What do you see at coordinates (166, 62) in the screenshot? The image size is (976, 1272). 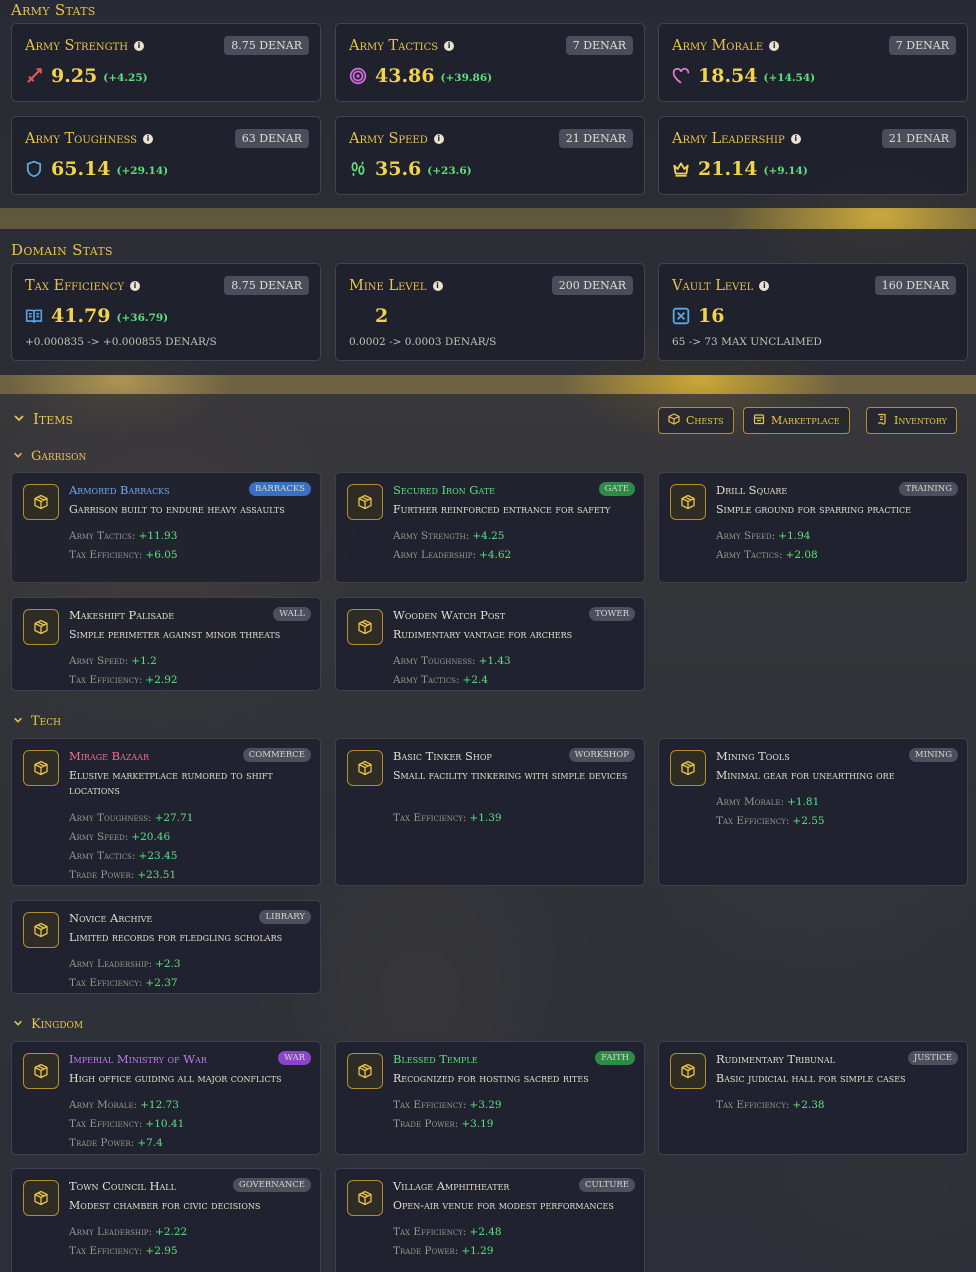 I see `stat-card-army-strength: Army Strength i 8.75 DENAR 9.25 (+4.25)` at bounding box center [166, 62].